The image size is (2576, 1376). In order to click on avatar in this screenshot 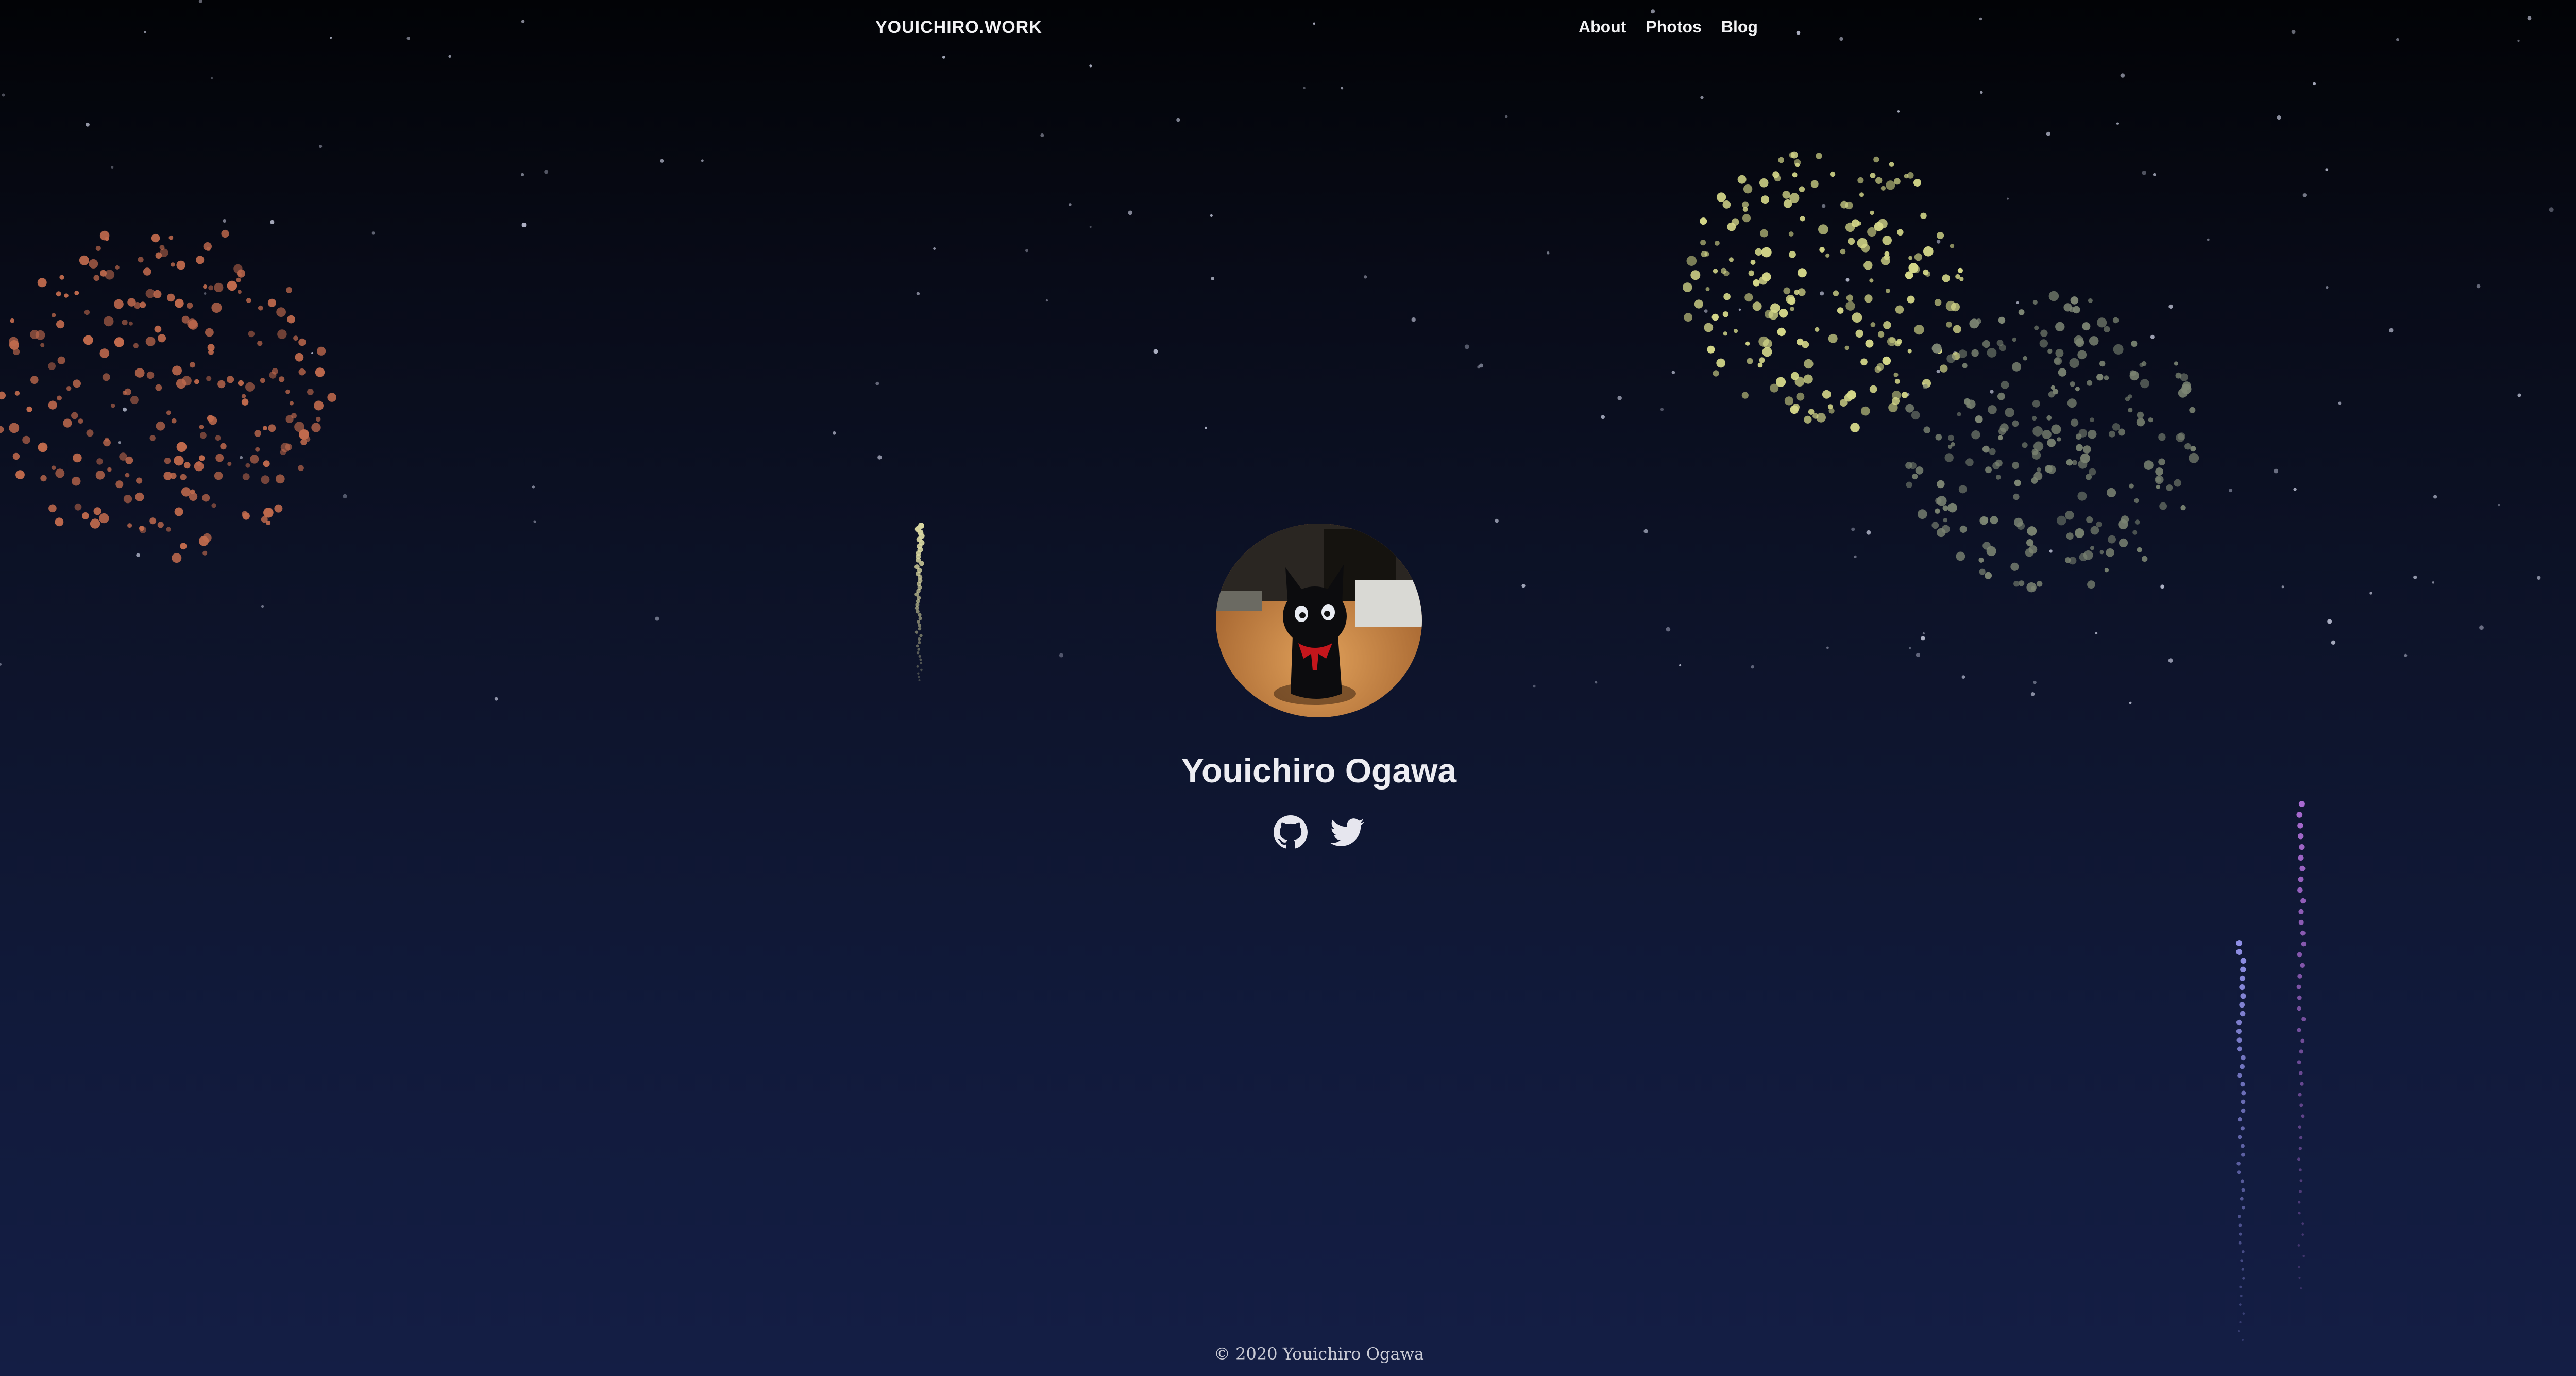, I will do `click(1319, 620)`.